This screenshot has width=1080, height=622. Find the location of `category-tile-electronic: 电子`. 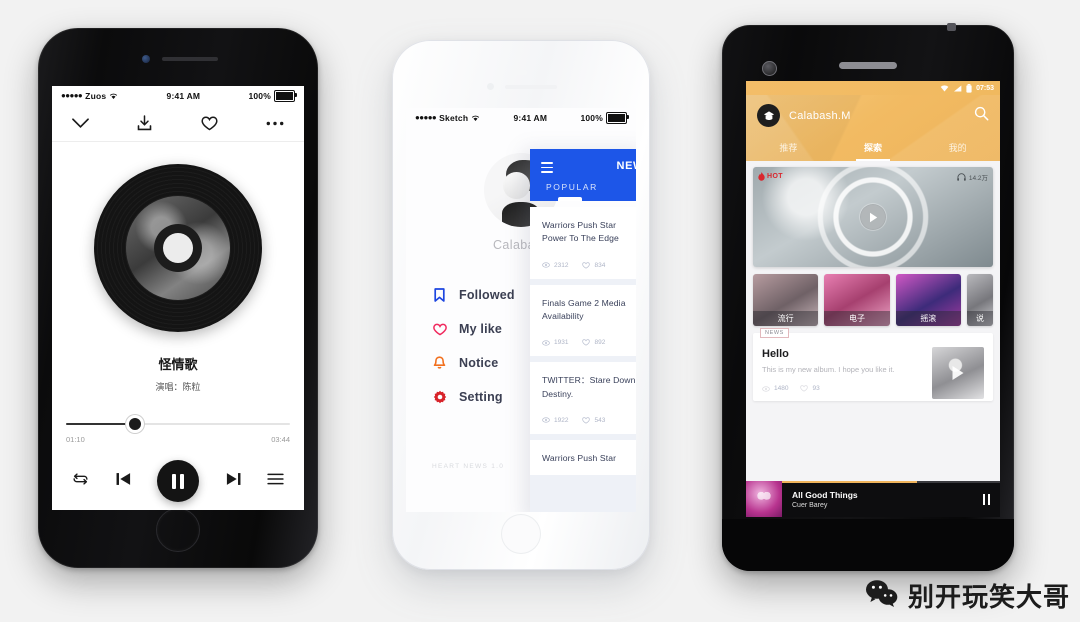

category-tile-electronic: 电子 is located at coordinates (857, 300).